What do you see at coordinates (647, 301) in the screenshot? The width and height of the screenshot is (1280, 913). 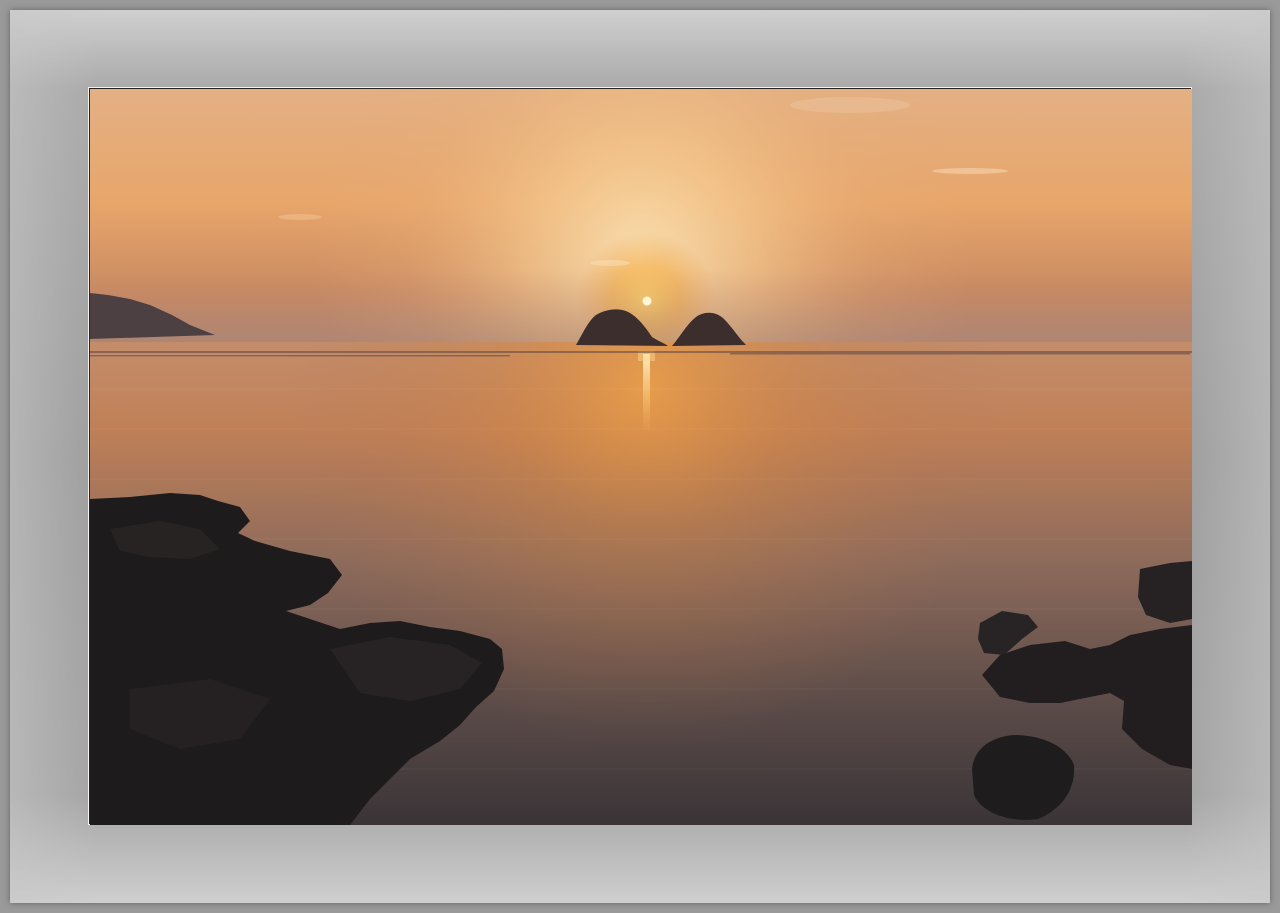 I see `sun` at bounding box center [647, 301].